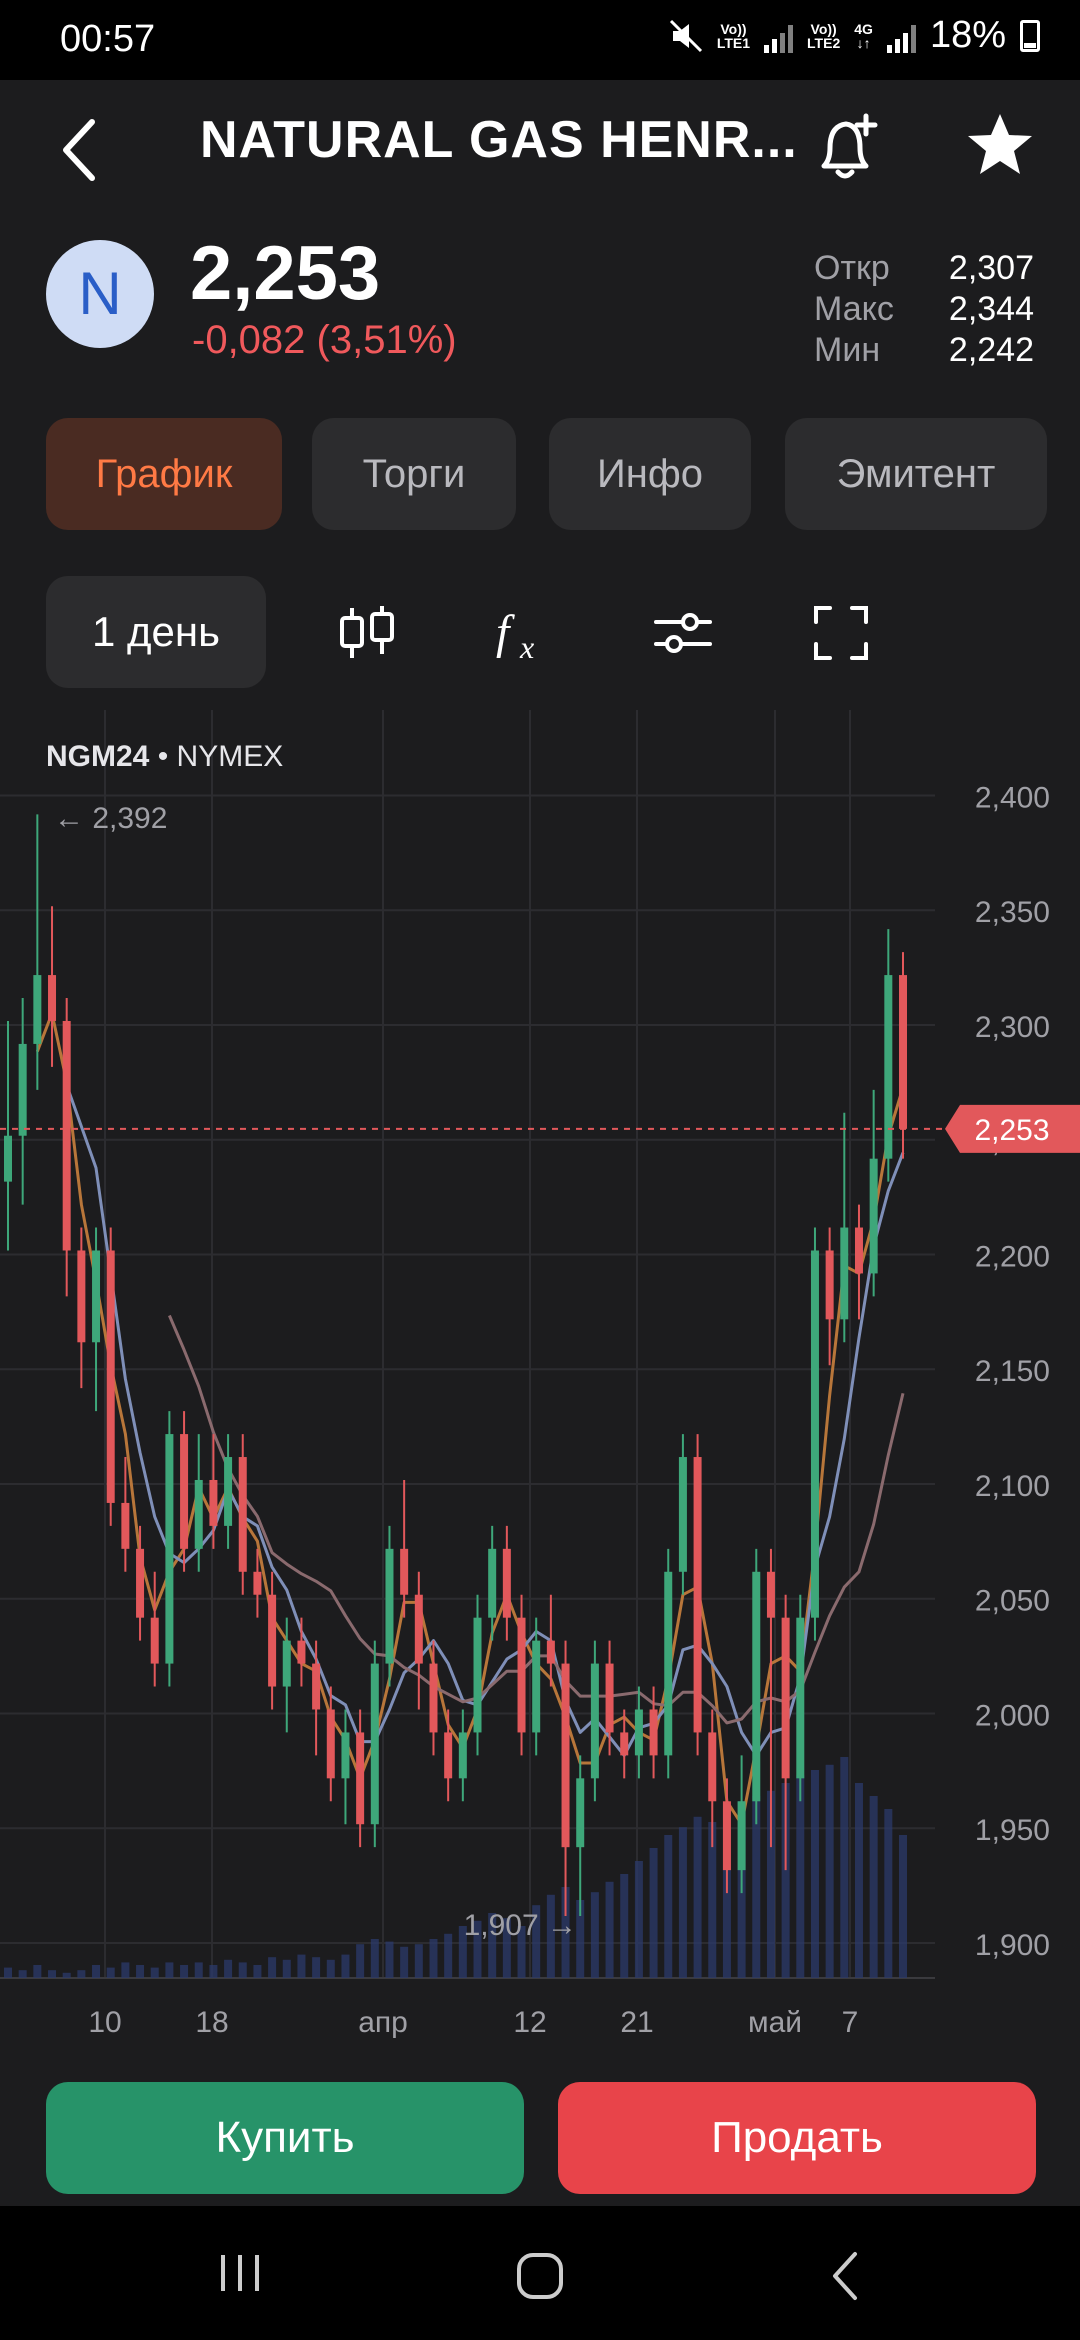 The width and height of the screenshot is (1080, 2340). Describe the element at coordinates (779, 36) in the screenshot. I see `signal-1-icon` at that location.